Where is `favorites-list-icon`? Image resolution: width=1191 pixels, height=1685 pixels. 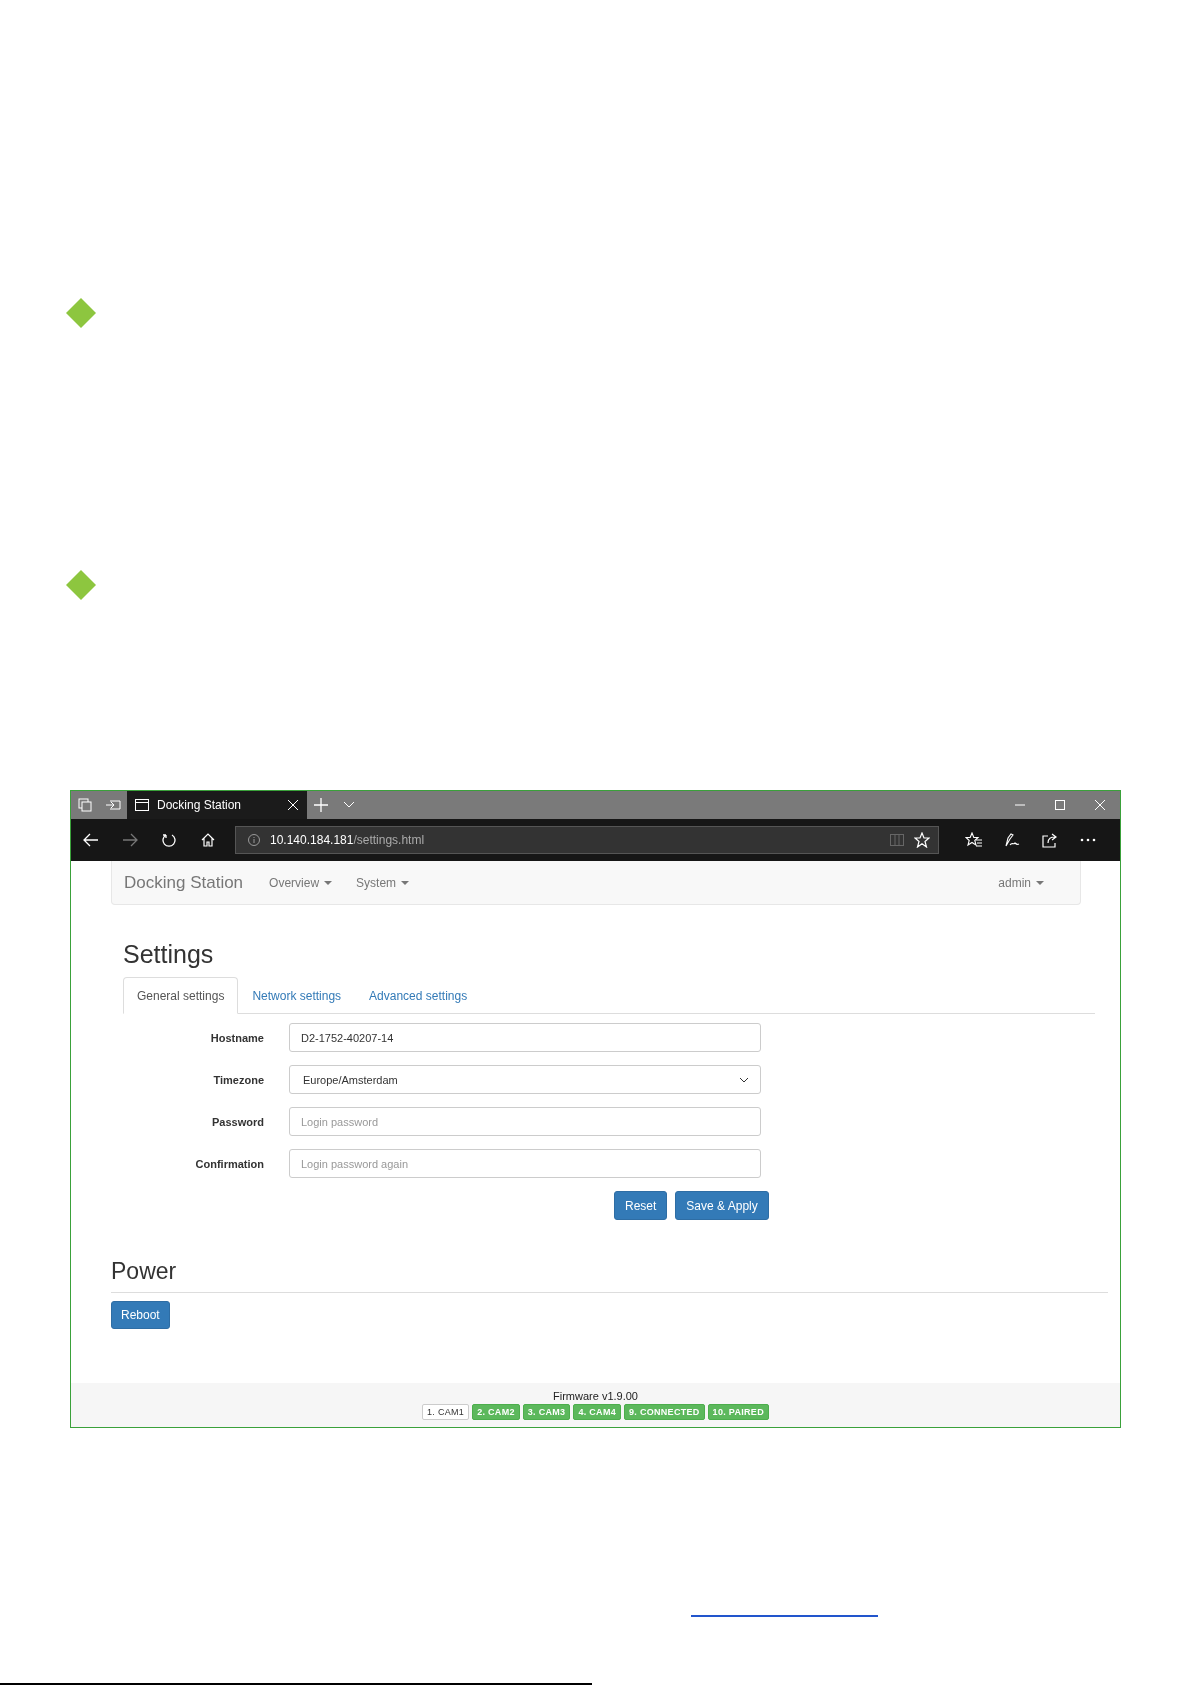 favorites-list-icon is located at coordinates (974, 840).